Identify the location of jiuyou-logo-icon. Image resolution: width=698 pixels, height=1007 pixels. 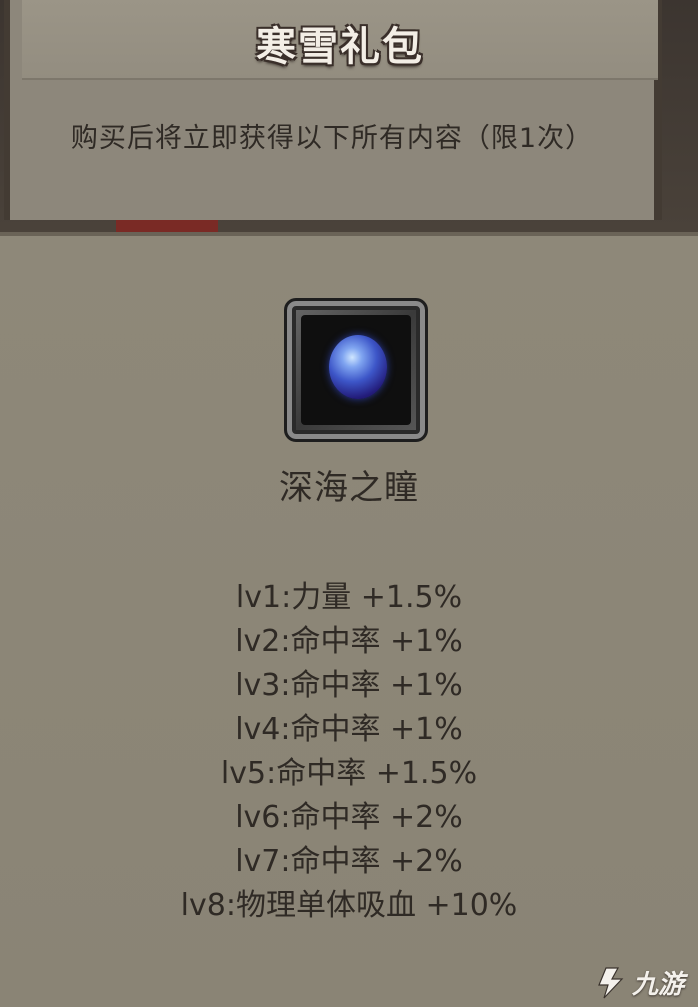
(611, 982).